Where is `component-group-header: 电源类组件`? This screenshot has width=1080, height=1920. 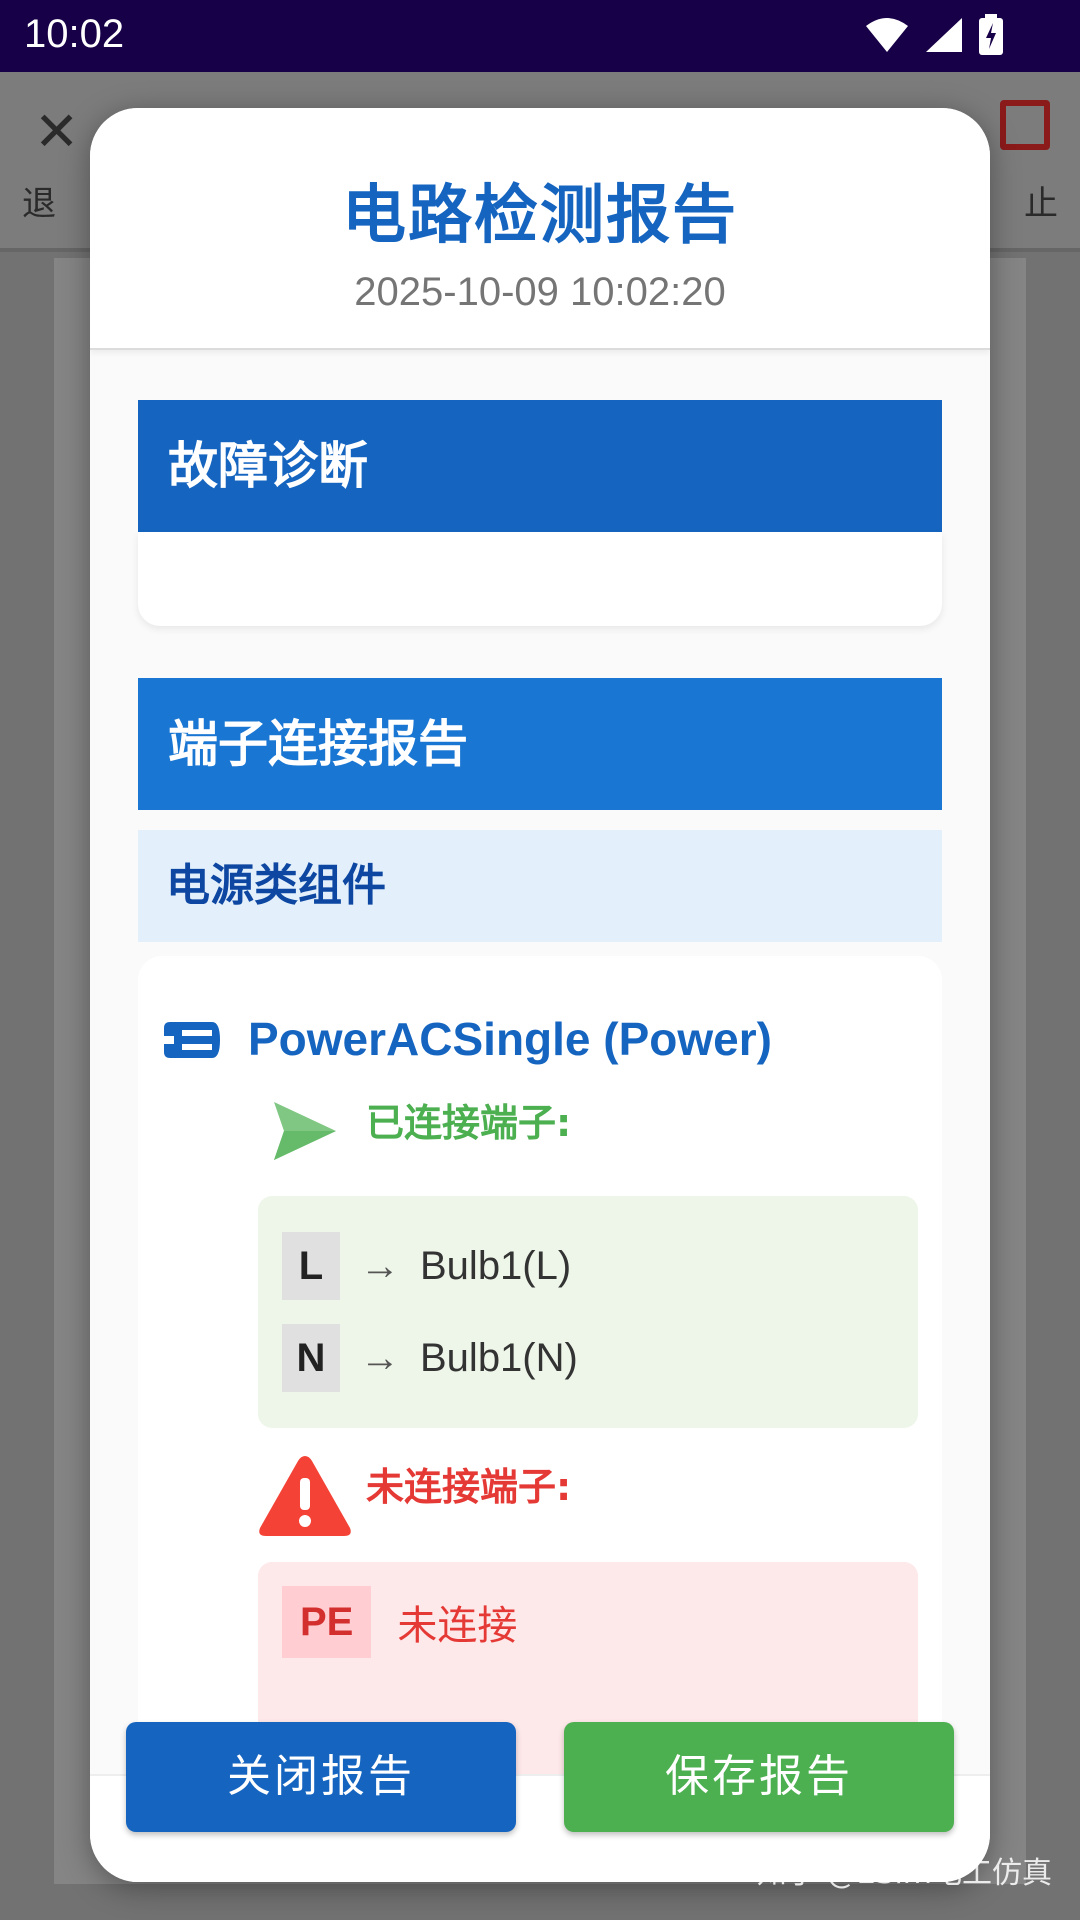
component-group-header: 电源类组件 is located at coordinates (540, 886).